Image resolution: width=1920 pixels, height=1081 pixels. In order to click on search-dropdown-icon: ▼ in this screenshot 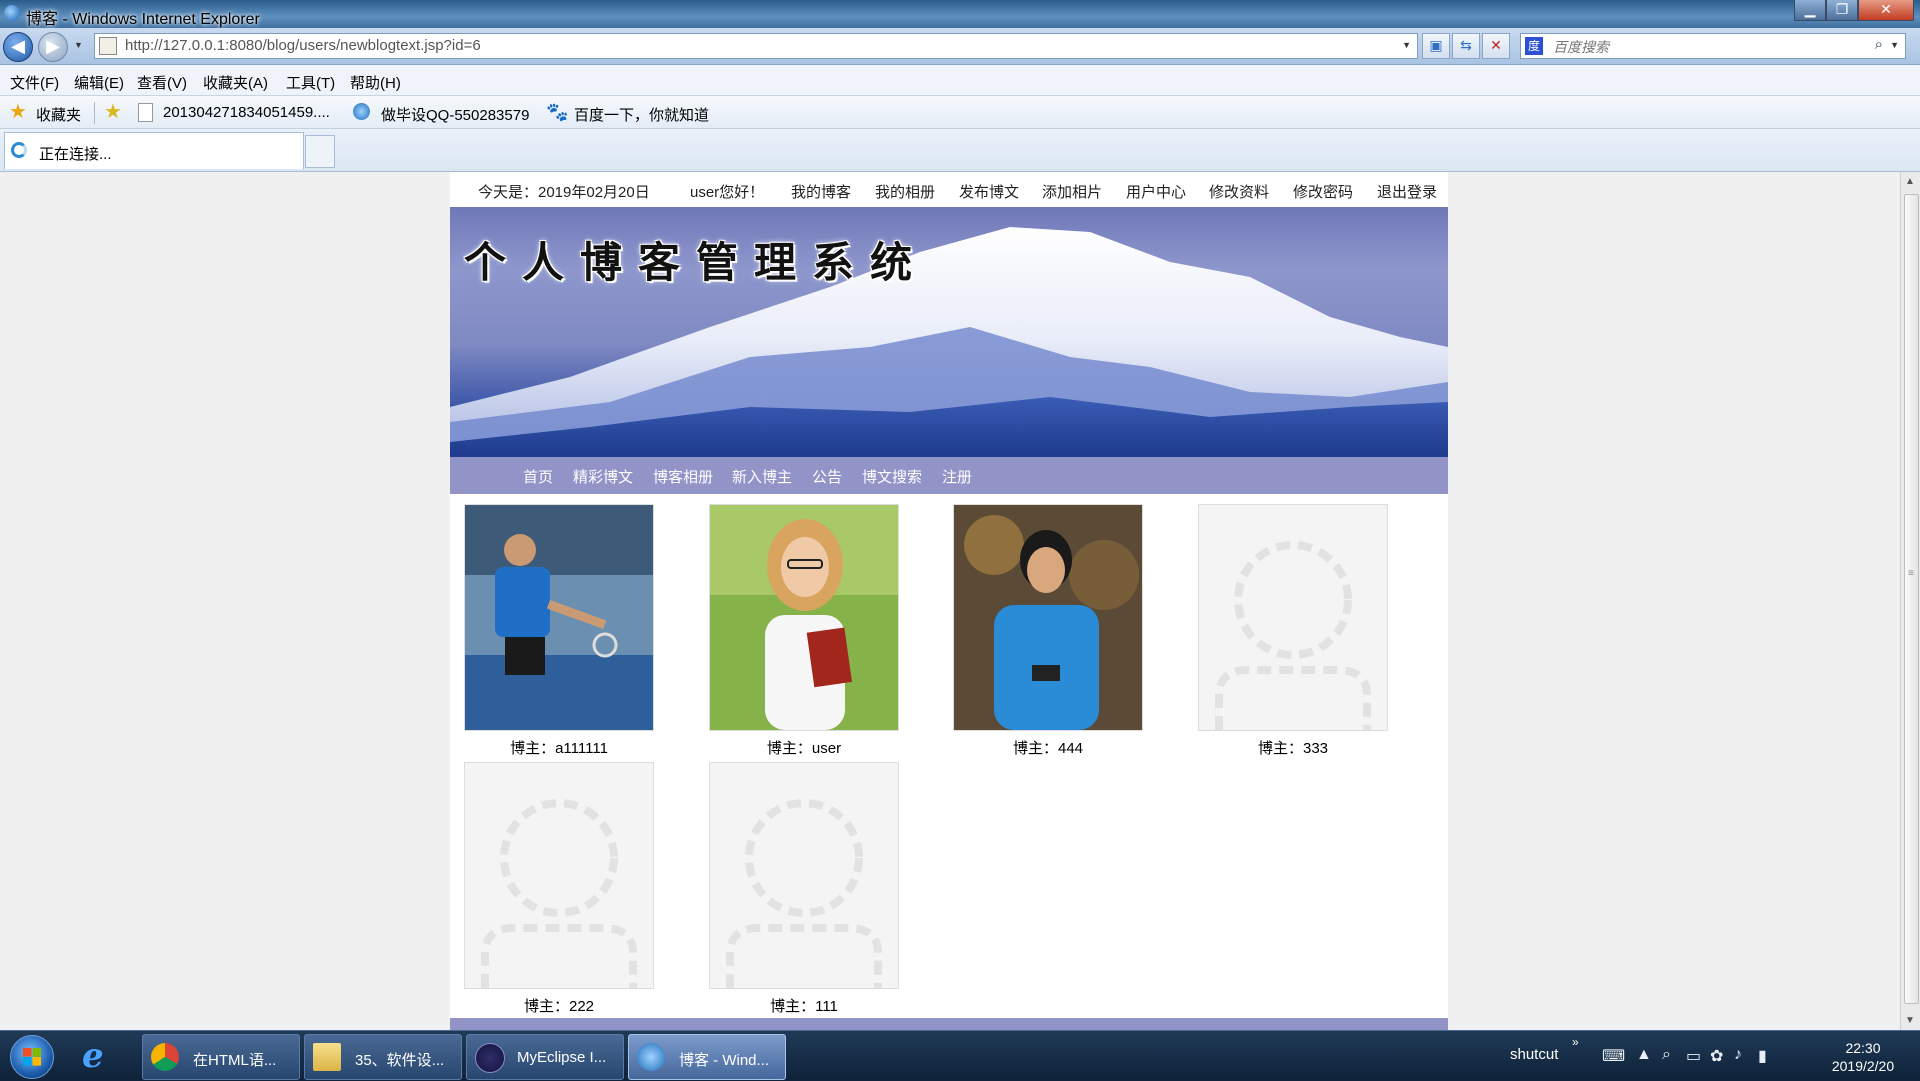, I will do `click(1894, 45)`.